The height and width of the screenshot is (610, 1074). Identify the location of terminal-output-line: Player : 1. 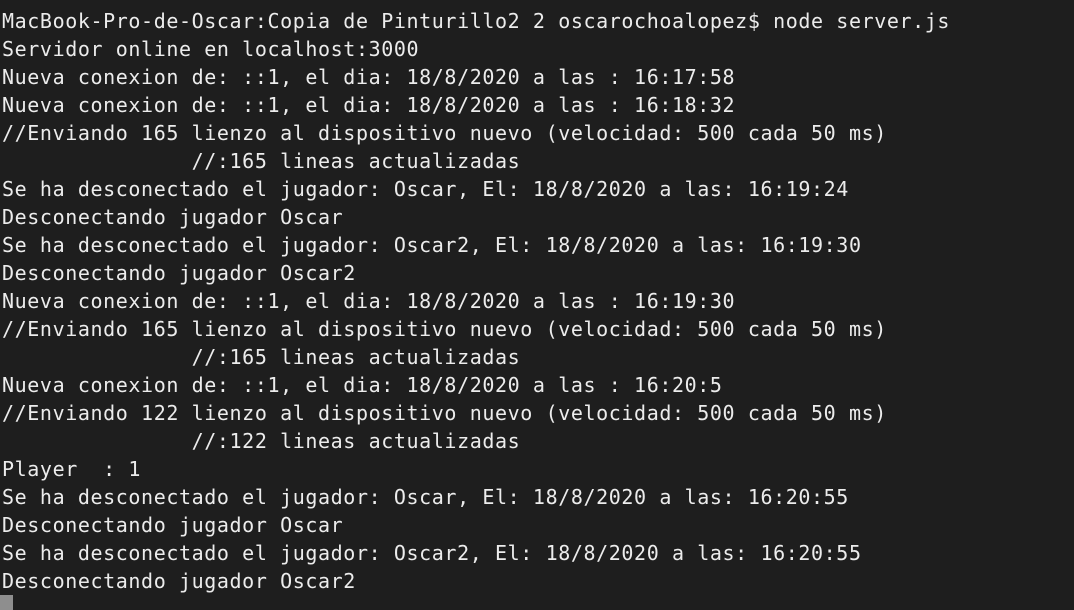
(72, 469).